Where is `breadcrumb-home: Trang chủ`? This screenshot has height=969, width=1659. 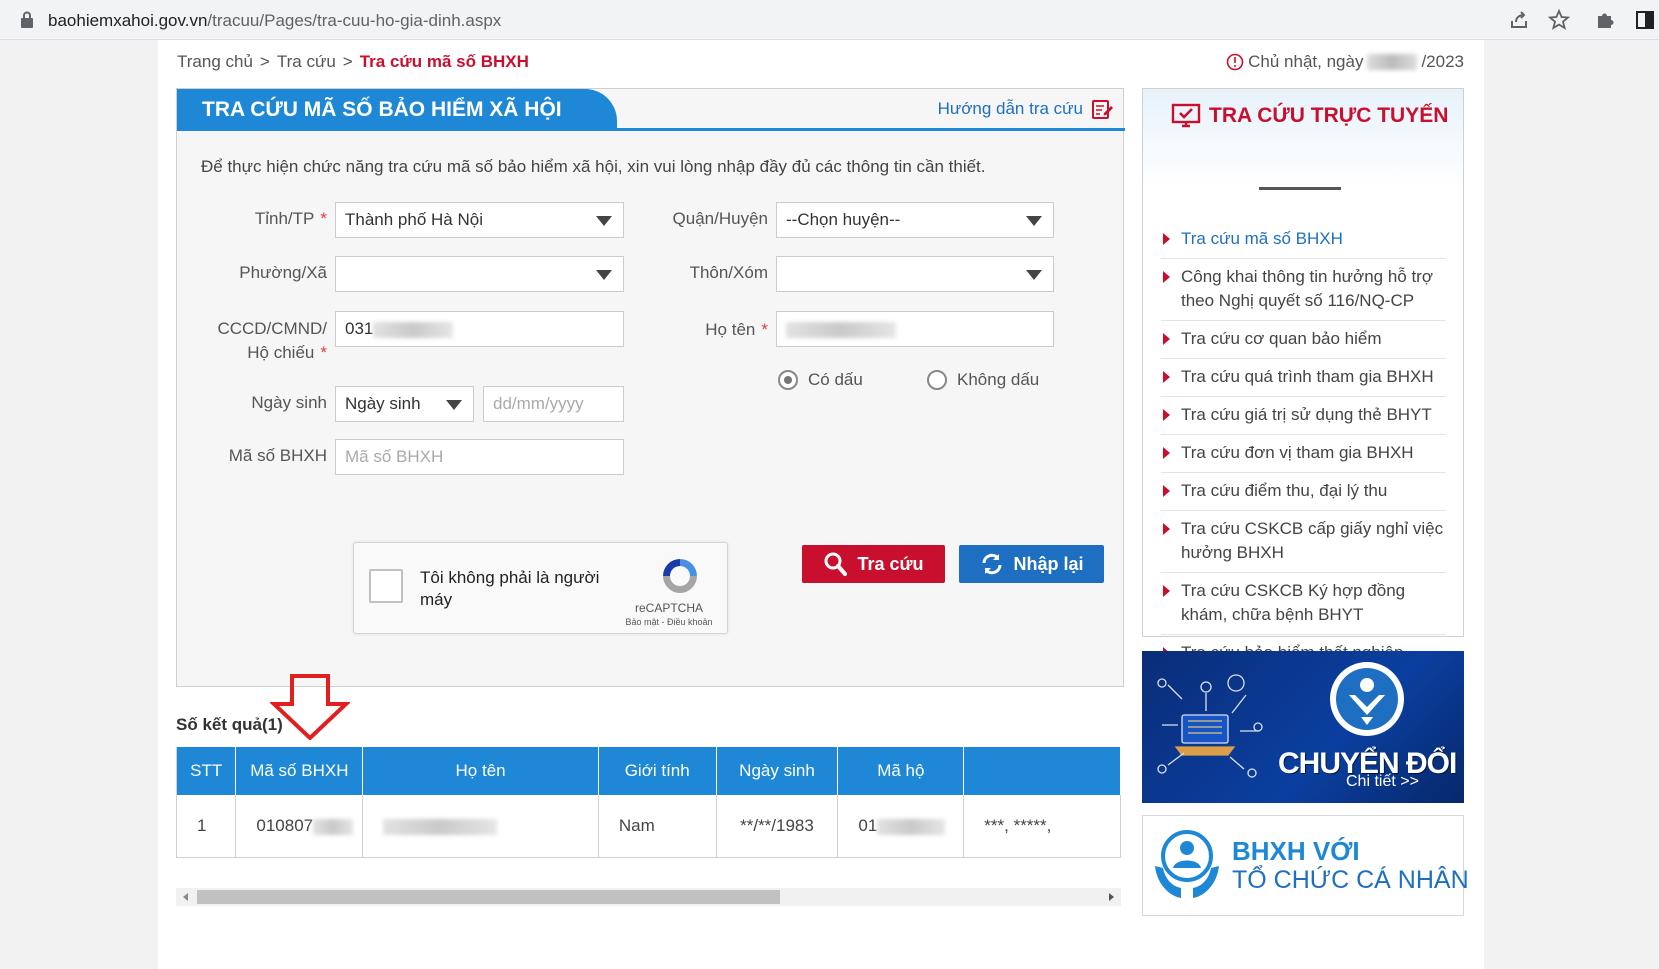
breadcrumb-home: Trang chủ is located at coordinates (215, 61).